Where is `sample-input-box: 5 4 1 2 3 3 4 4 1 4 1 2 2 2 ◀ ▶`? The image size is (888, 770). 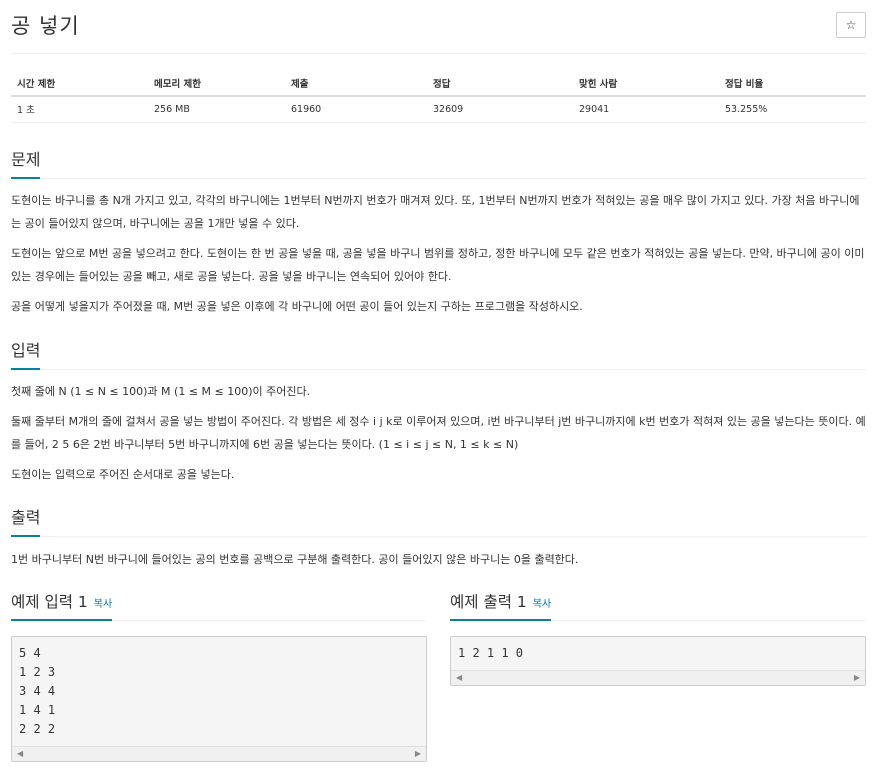 sample-input-box: 5 4 1 2 3 3 4 4 1 4 1 2 2 2 ◀ ▶ is located at coordinates (219, 699).